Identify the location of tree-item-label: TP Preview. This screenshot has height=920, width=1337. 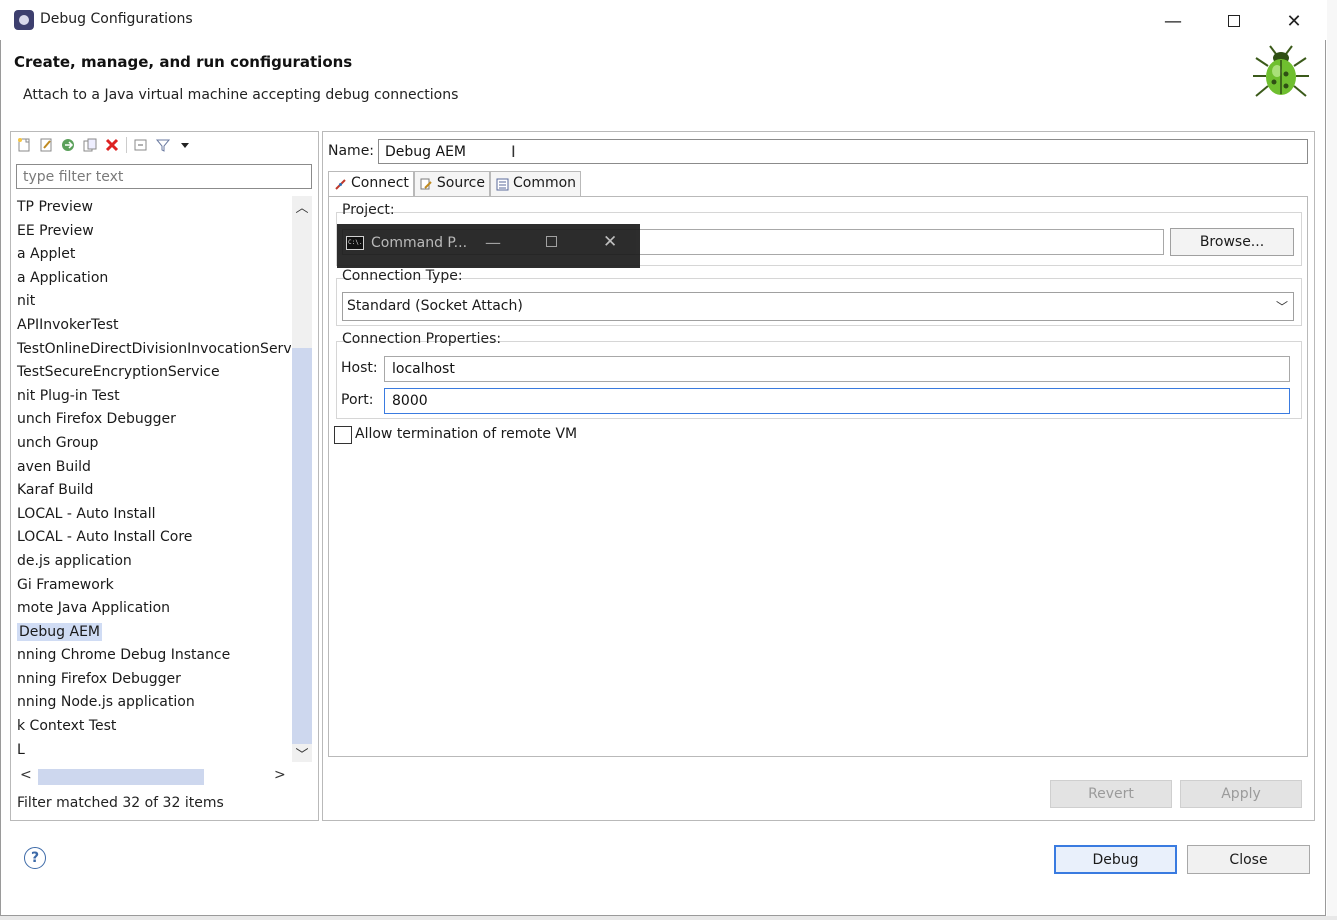
(55, 207).